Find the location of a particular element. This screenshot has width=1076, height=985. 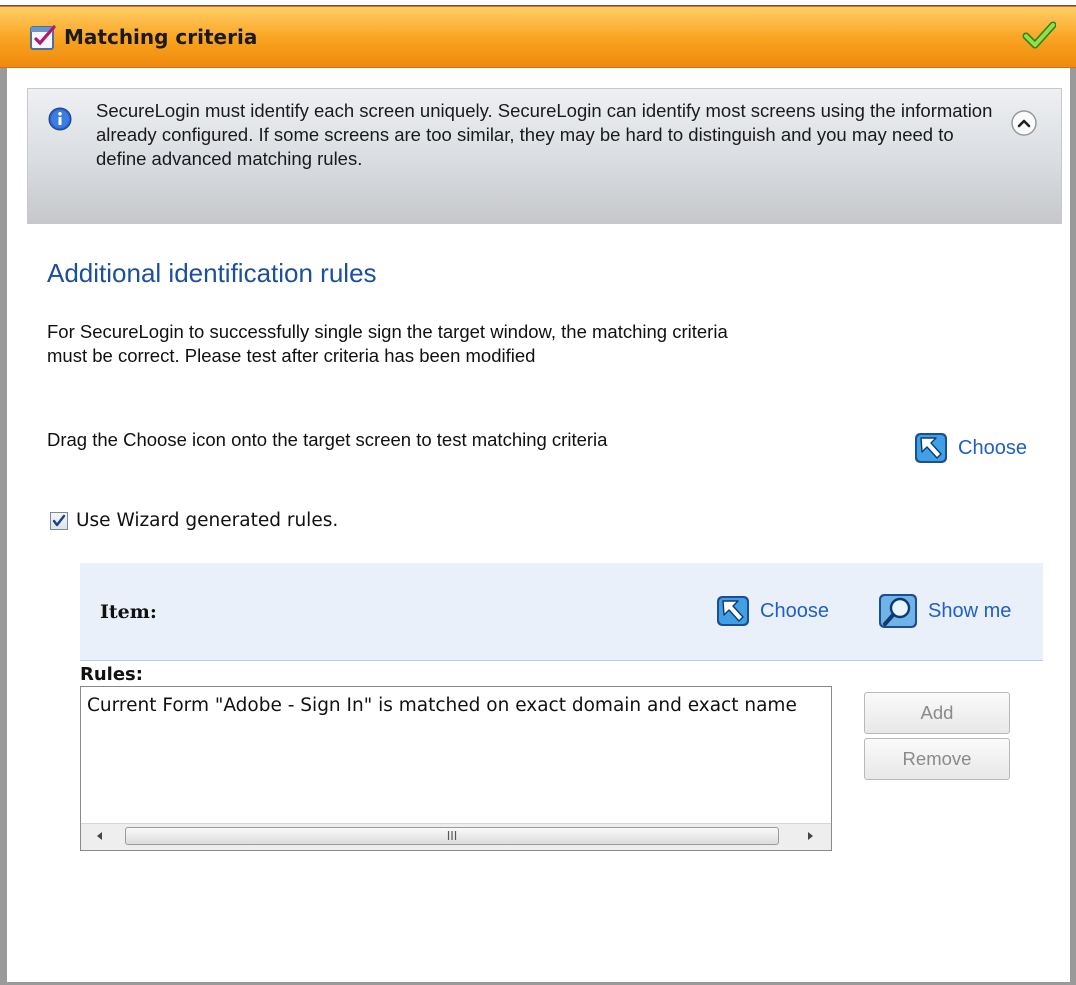

show-me-button: Show me is located at coordinates (944, 611).